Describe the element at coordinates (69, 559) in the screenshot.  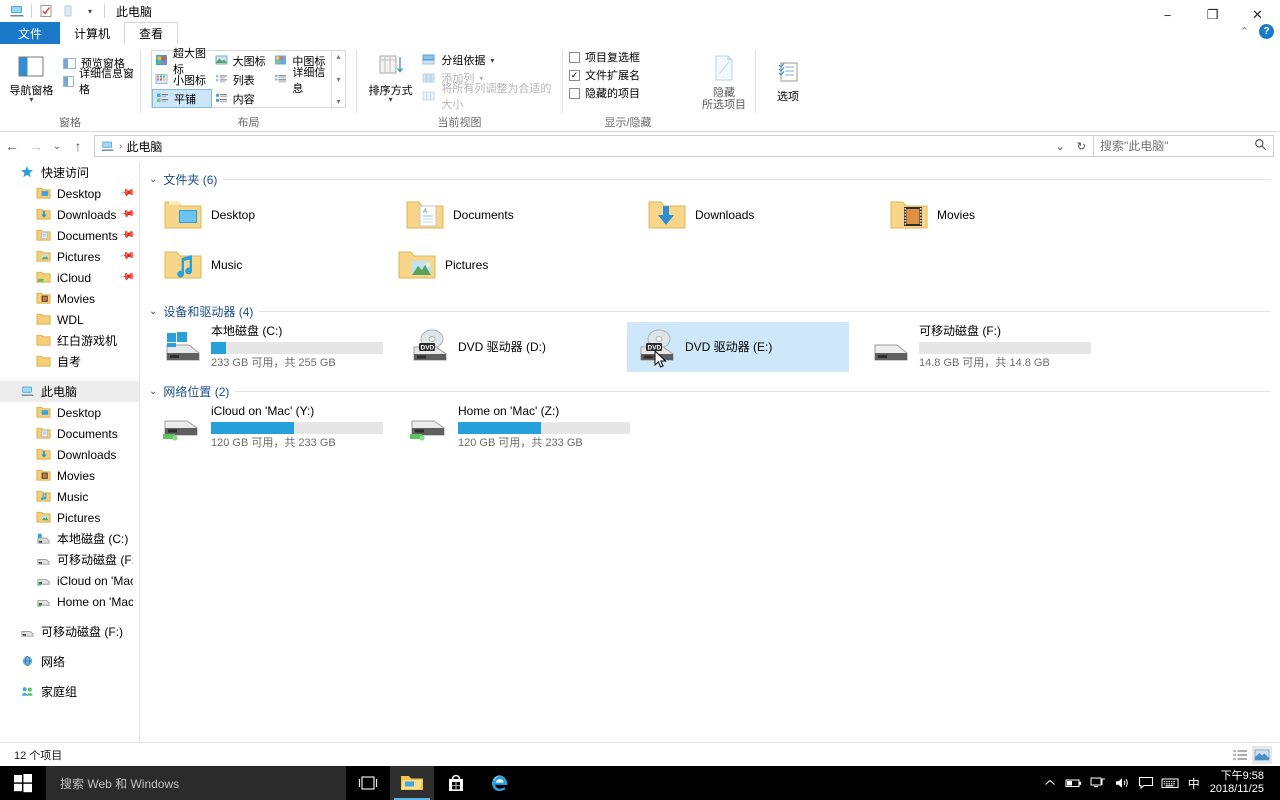
I see `sidebar-item-pc-removable-f: 可移动磁盘 (F:)` at that location.